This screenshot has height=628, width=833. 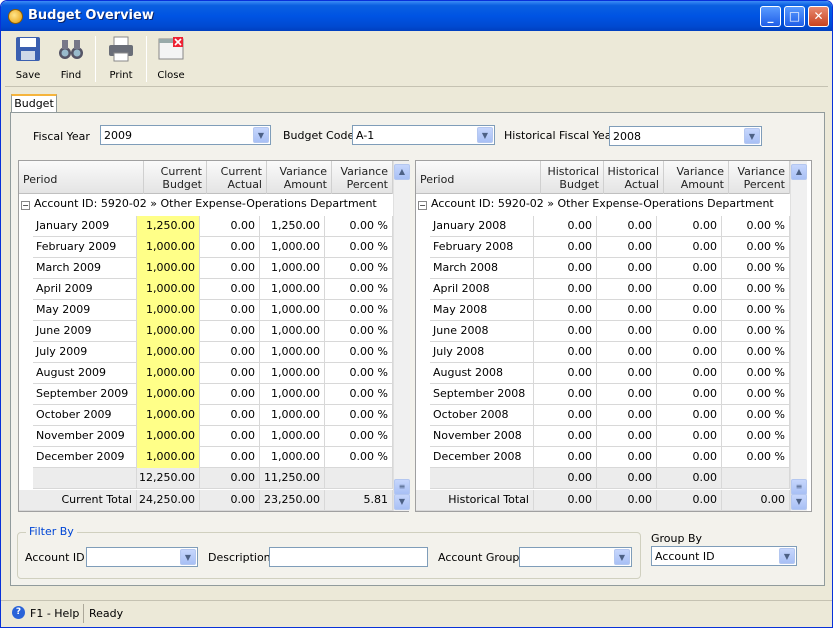 I want to click on table-row: April 2008 0.00 0.00 0.00 0.00 %, so click(x=610, y=289).